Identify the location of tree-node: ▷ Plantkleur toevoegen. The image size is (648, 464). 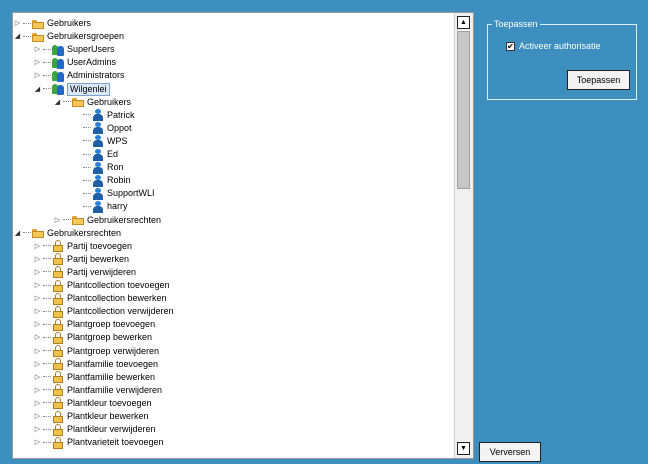
(92, 403).